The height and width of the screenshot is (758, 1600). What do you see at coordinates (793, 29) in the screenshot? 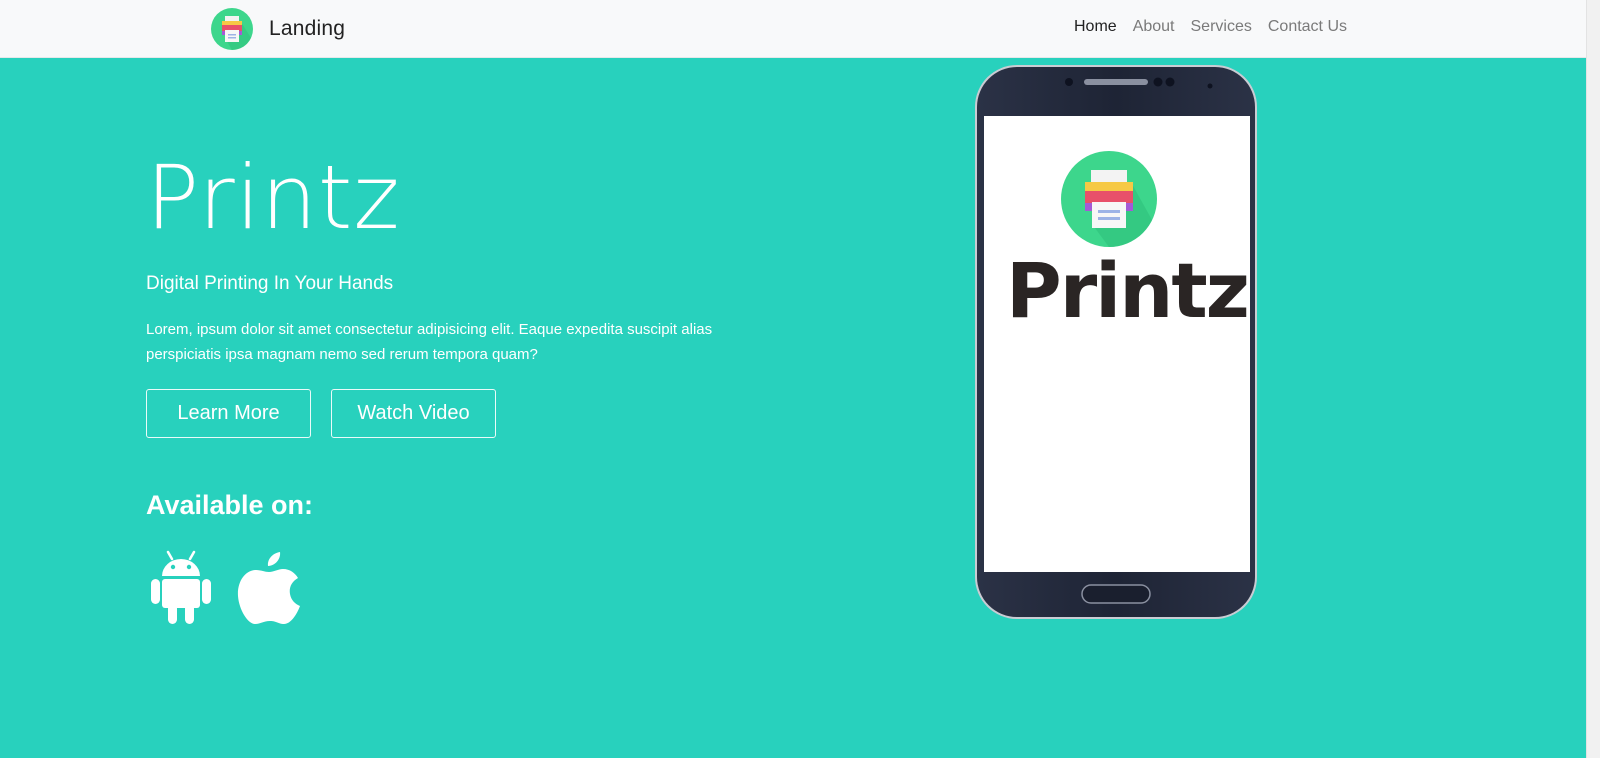
I see `top-navbar: Landing Home About Services Contact Us` at bounding box center [793, 29].